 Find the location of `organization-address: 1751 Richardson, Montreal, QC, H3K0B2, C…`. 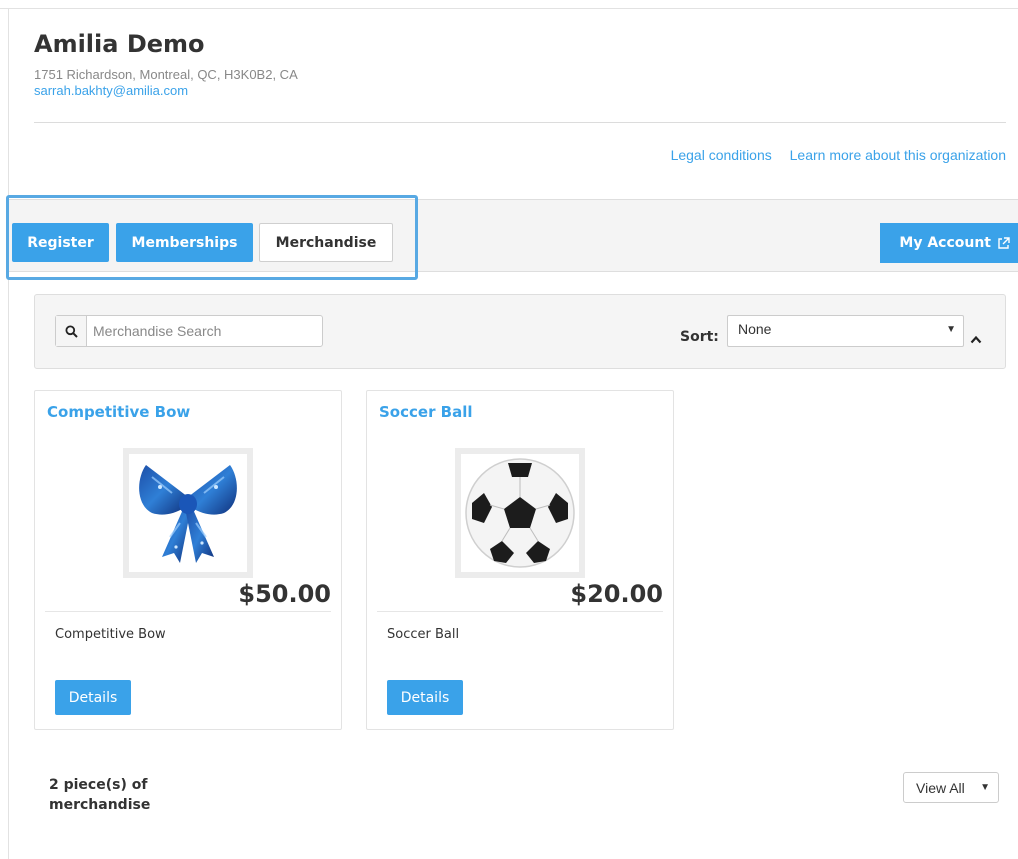

organization-address: 1751 Richardson, Montreal, QC, H3K0B2, C… is located at coordinates (166, 74).